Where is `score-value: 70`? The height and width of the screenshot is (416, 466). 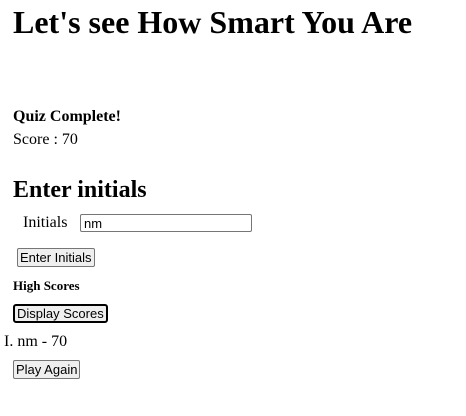 score-value: 70 is located at coordinates (69, 139).